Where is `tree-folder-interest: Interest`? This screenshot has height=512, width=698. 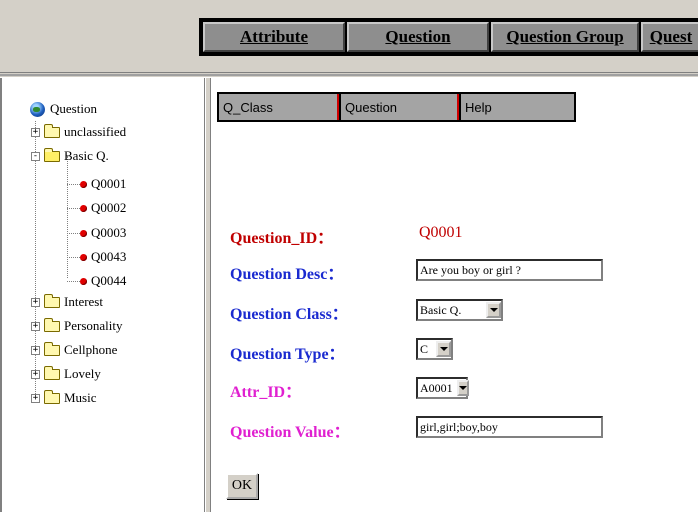
tree-folder-interest: Interest is located at coordinates (73, 302).